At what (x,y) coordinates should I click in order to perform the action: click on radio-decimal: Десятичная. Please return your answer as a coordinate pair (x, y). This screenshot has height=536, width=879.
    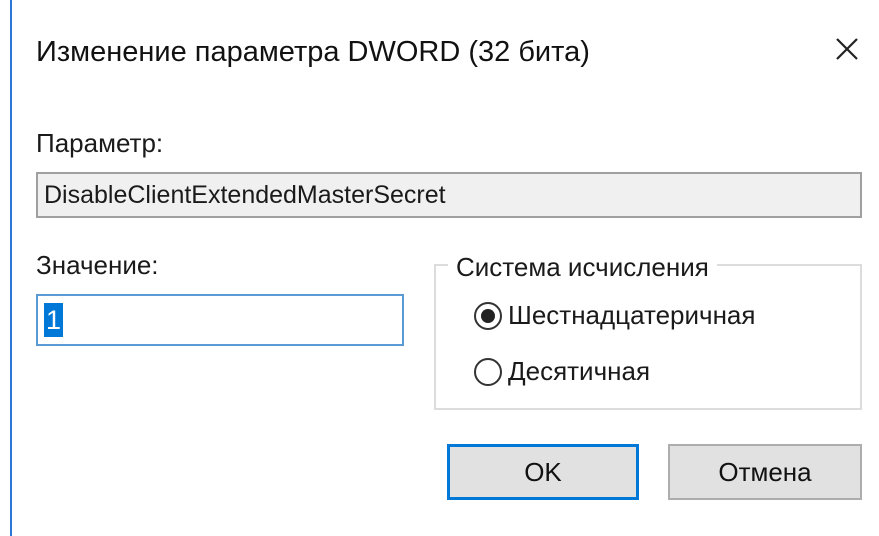
    Looking at the image, I should click on (562, 371).